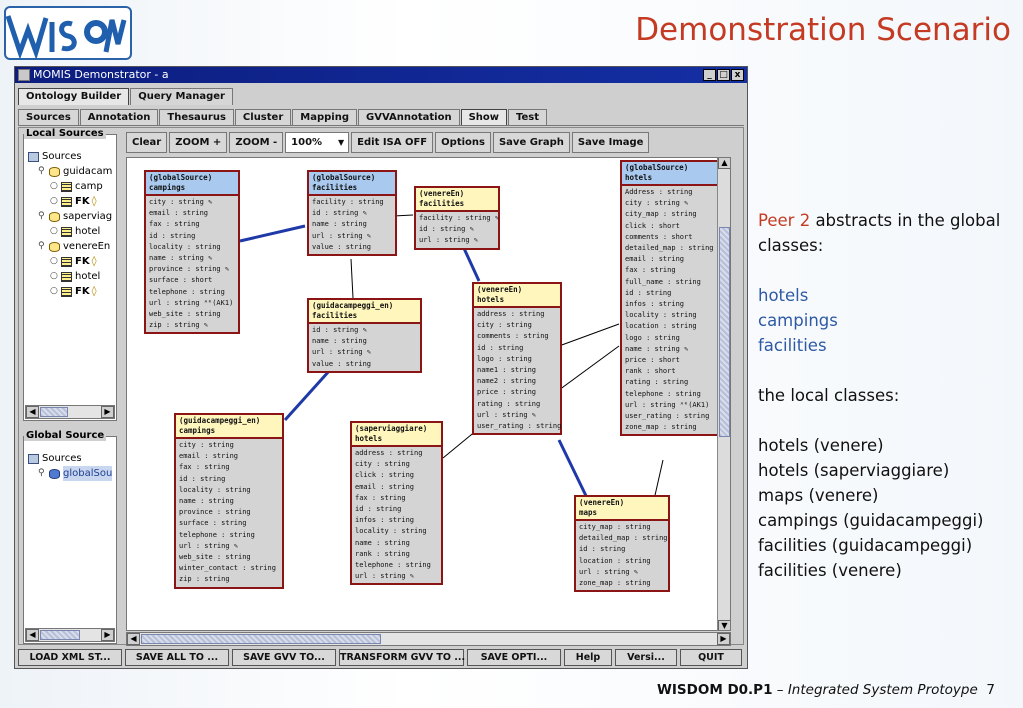 The height and width of the screenshot is (708, 1023). Describe the element at coordinates (821, 445) in the screenshot. I see `local-class-item: hotels (venere)` at that location.